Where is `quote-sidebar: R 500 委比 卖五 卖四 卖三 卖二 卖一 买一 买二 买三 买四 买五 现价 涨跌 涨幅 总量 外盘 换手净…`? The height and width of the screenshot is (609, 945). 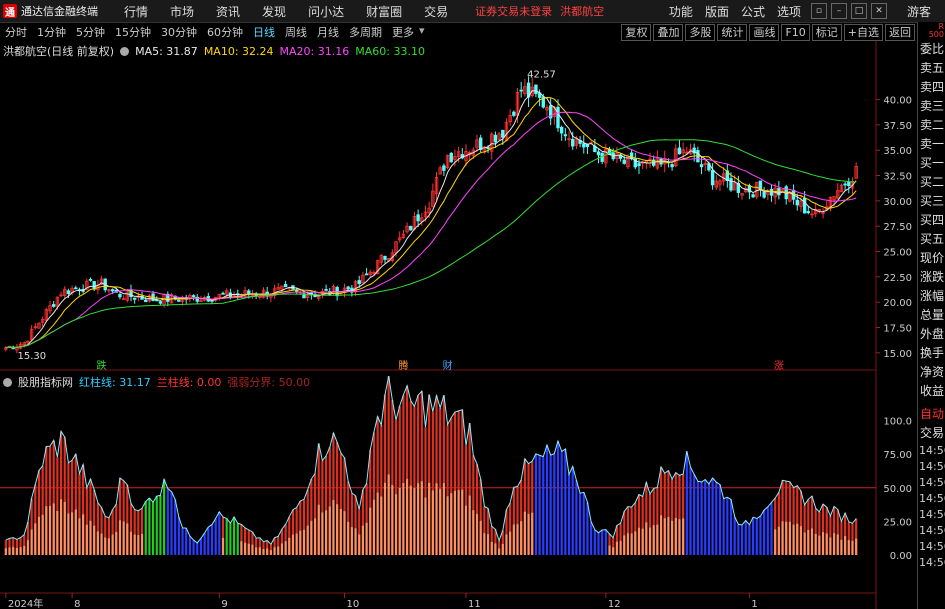
quote-sidebar: R 500 委比 卖五 卖四 卖三 卖二 卖一 买一 买二 买三 买四 买五 现价 涨跌 涨幅 总量 外盘 换手净… is located at coordinates (931, 315).